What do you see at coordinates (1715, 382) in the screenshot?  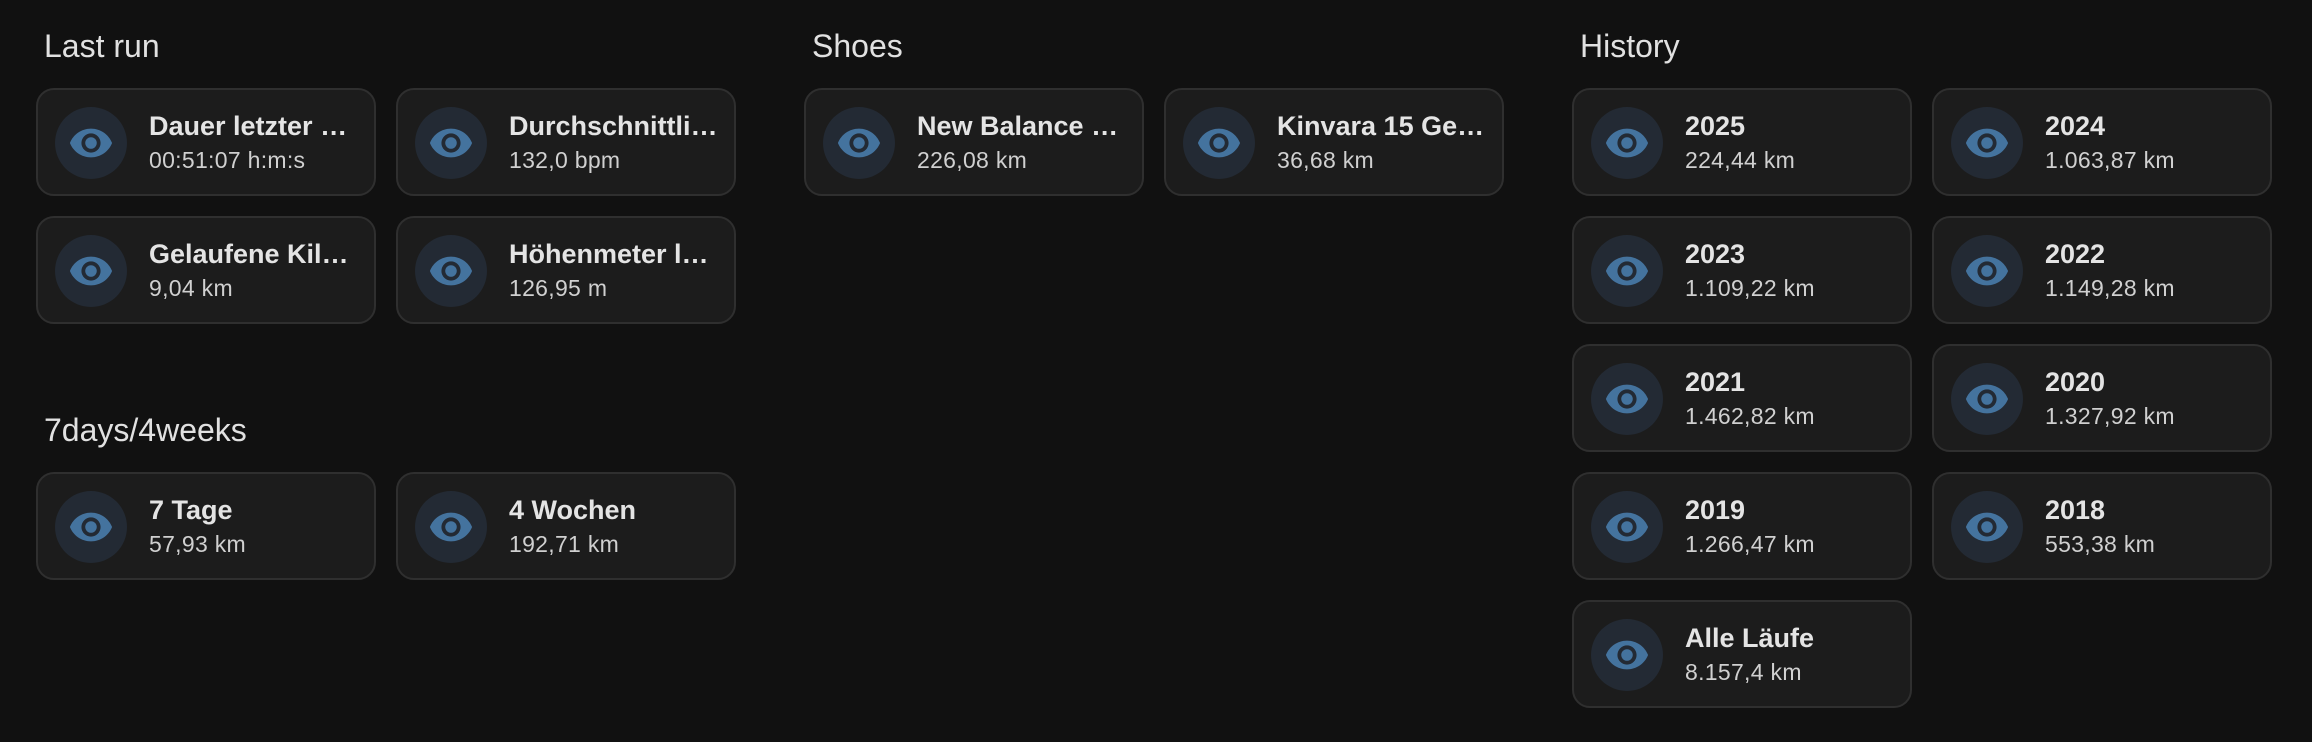 I see `tile-name: 2021` at bounding box center [1715, 382].